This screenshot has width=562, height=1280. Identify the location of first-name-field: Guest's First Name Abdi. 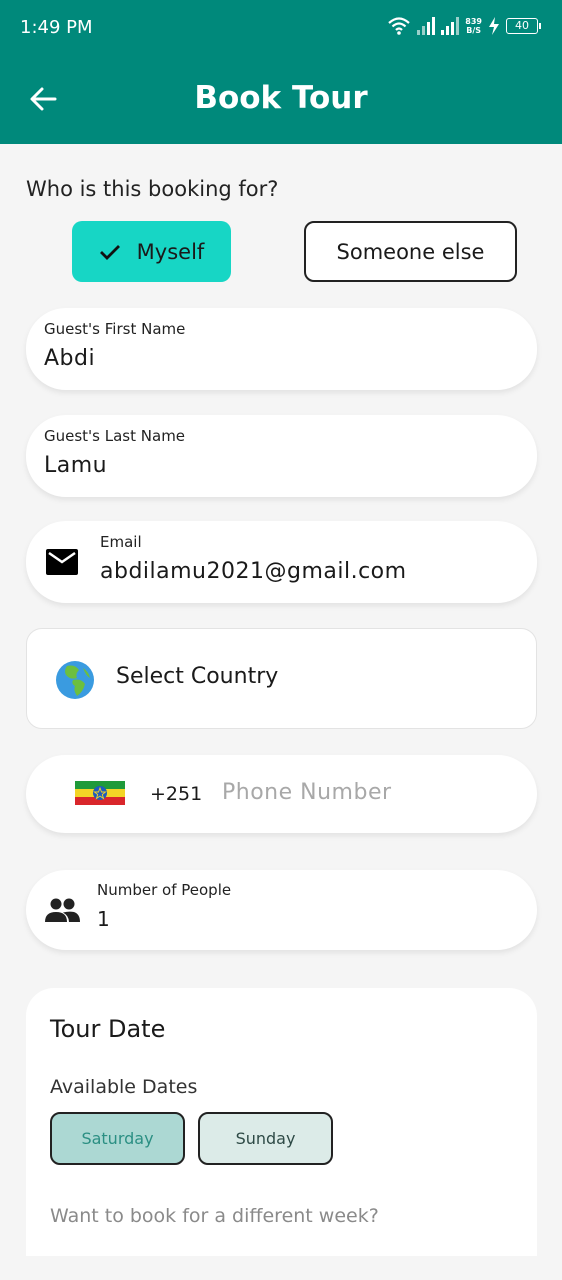
(281, 349).